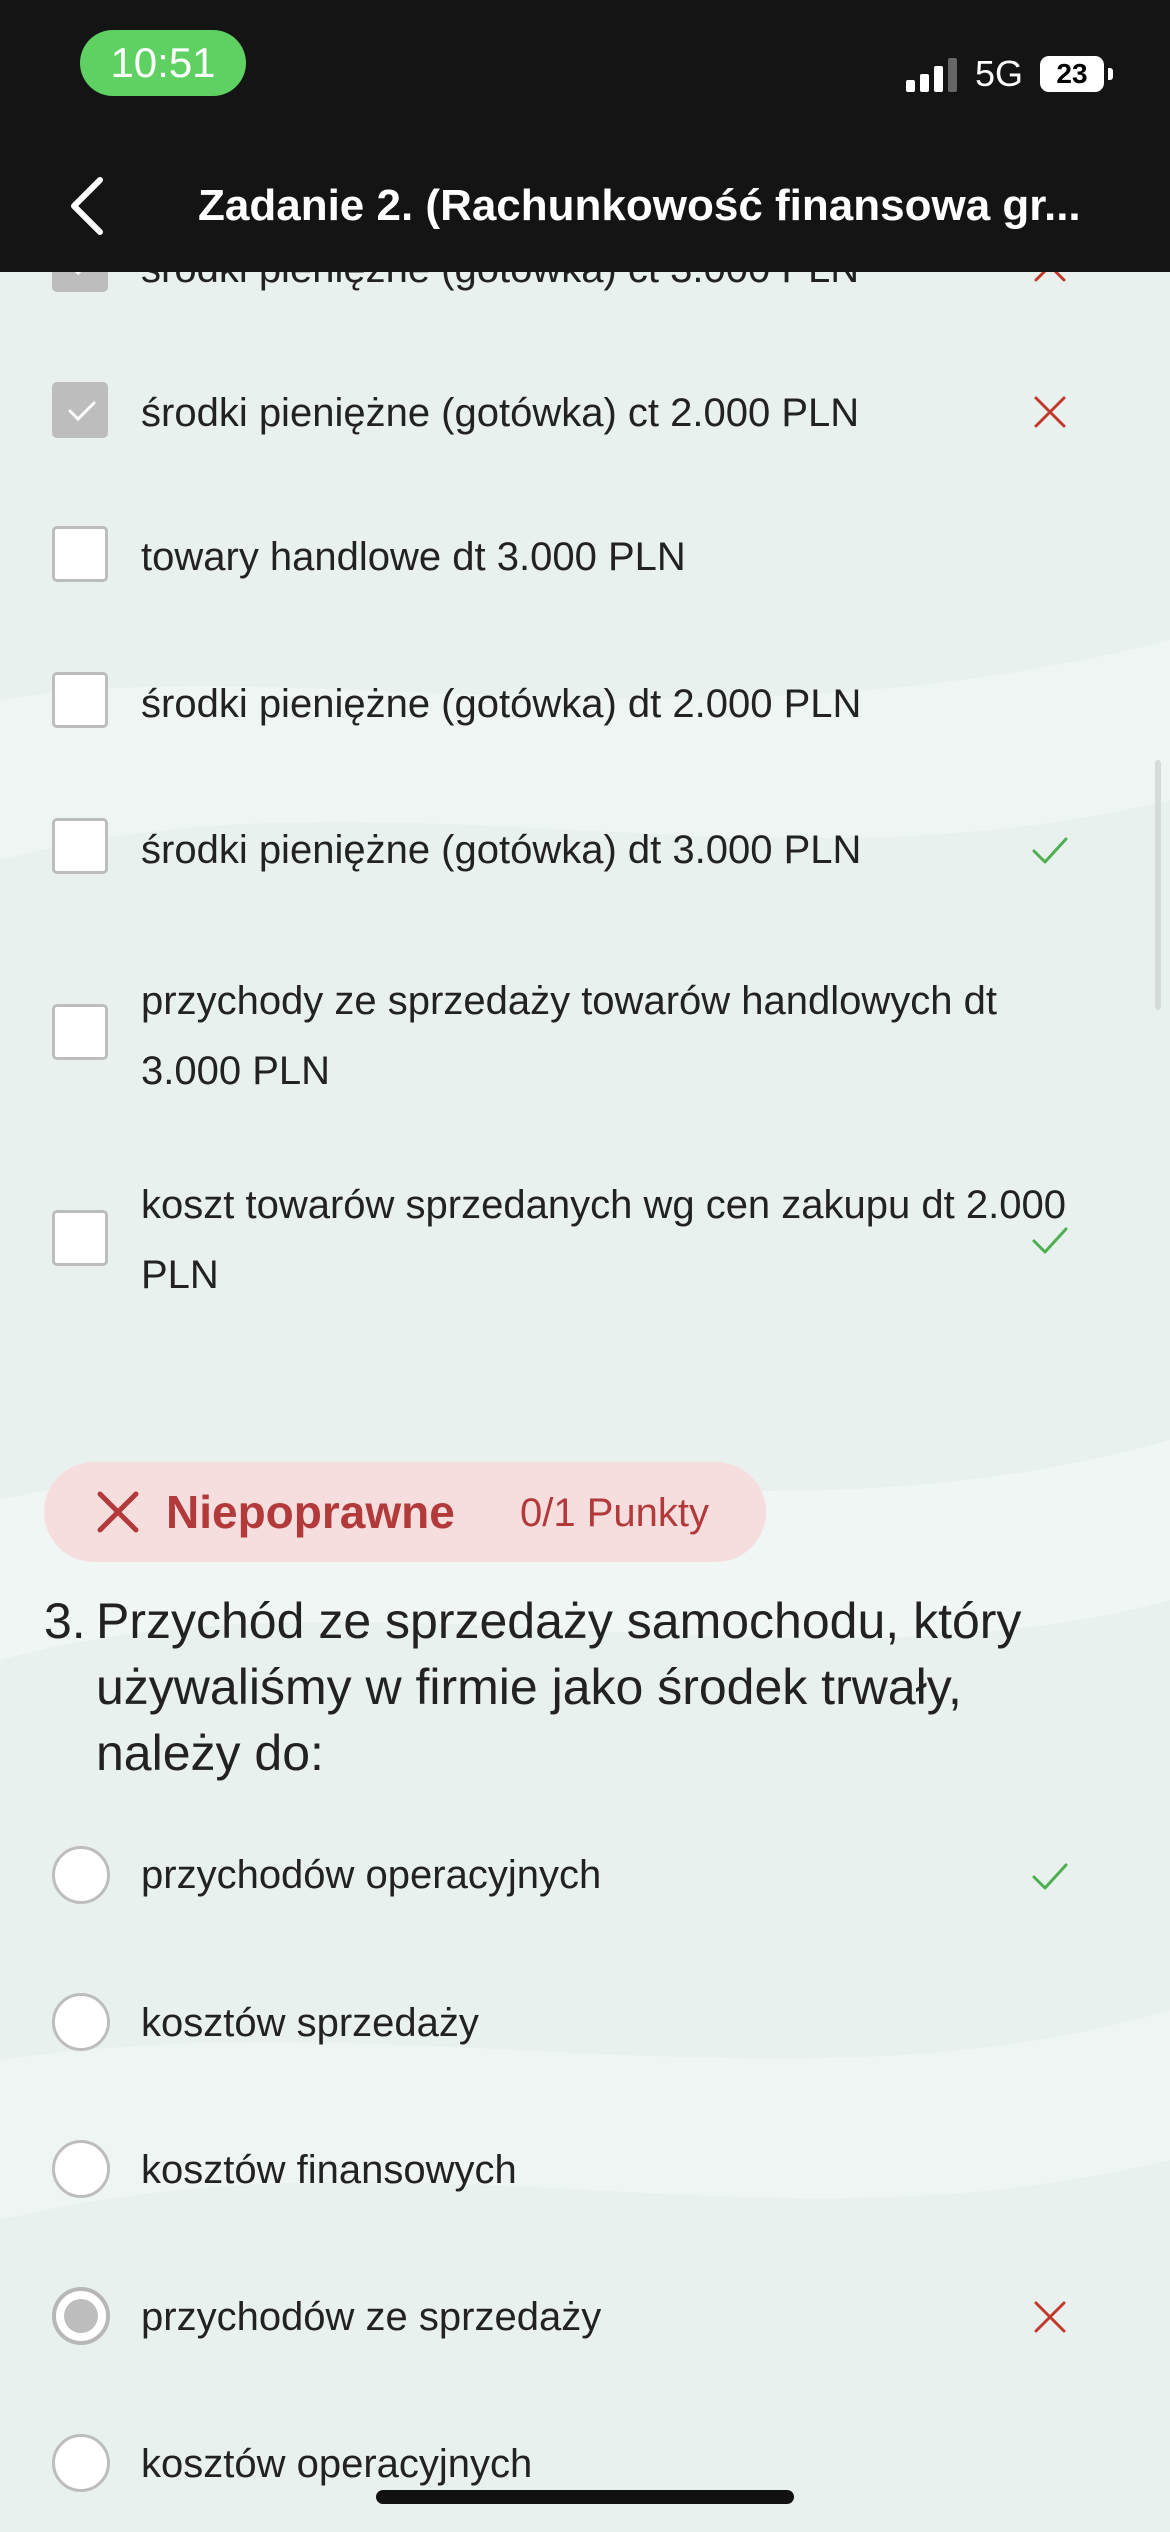 The height and width of the screenshot is (2532, 1170). I want to click on option-label: kosztów sprzedaży, so click(310, 2023).